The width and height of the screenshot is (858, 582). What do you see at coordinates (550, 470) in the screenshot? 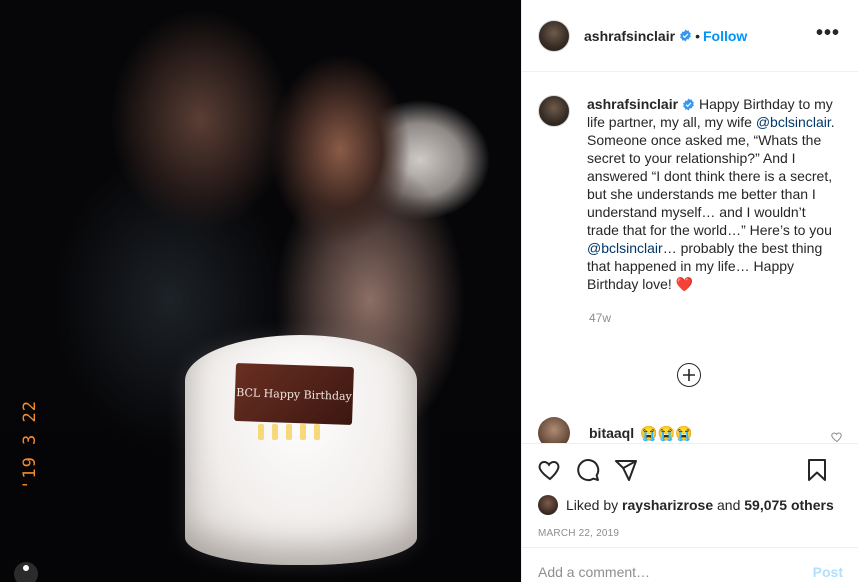
I see `heart-icon` at bounding box center [550, 470].